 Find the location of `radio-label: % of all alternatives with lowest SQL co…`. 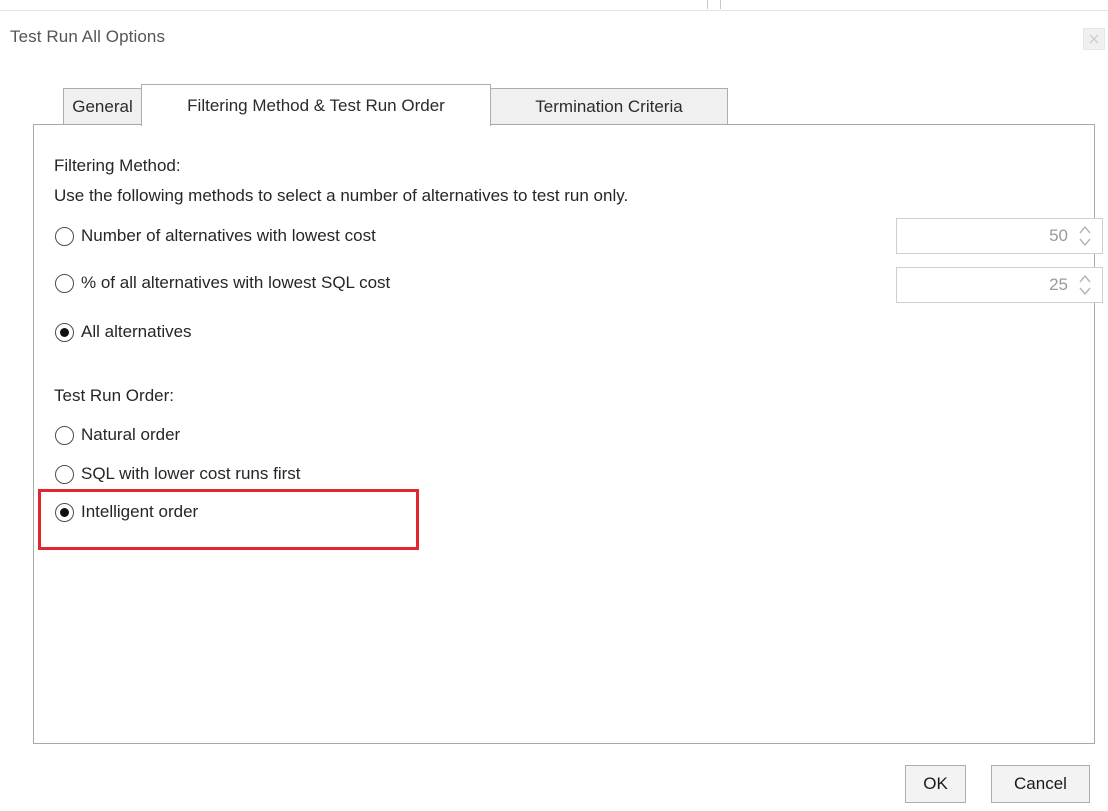

radio-label: % of all alternatives with lowest SQL co… is located at coordinates (236, 282).